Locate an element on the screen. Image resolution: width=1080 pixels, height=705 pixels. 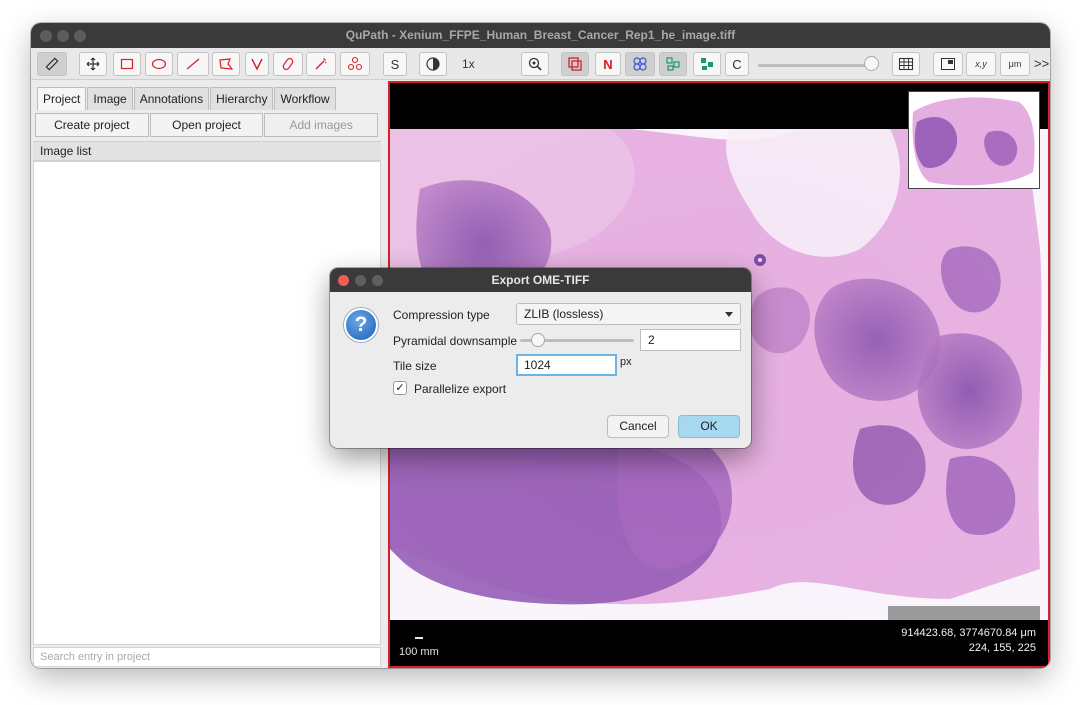
brush-tool-button is located at coordinates (288, 64).